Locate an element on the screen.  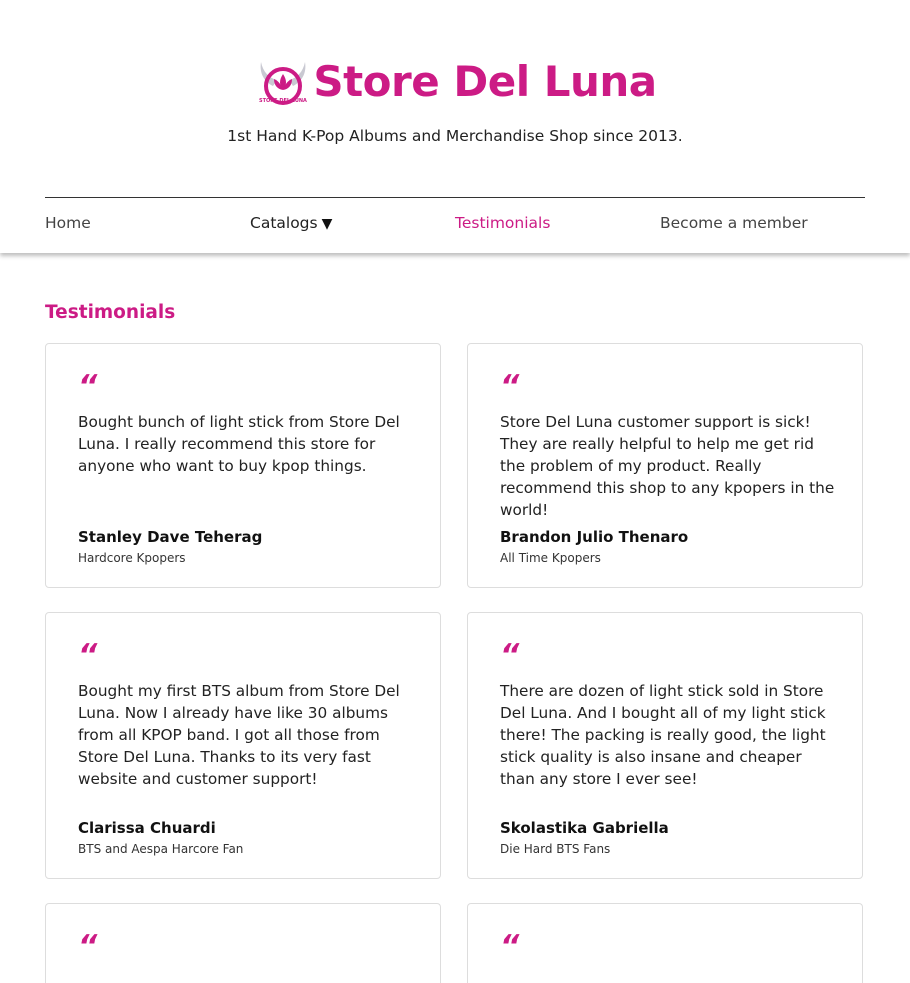
caret-down-icon: ▼ is located at coordinates (327, 224).